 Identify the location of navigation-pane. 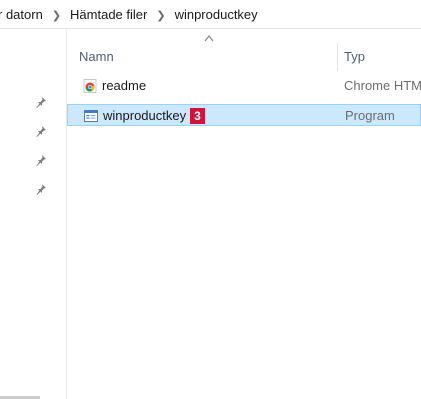
(33, 214).